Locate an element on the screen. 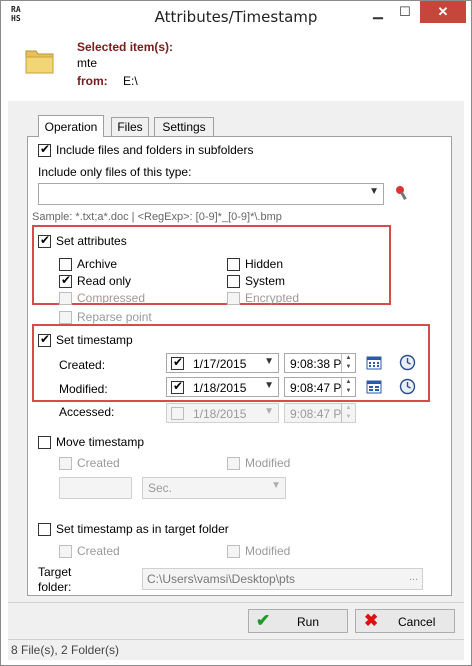  move-timestamp-checkbox is located at coordinates (44, 442).